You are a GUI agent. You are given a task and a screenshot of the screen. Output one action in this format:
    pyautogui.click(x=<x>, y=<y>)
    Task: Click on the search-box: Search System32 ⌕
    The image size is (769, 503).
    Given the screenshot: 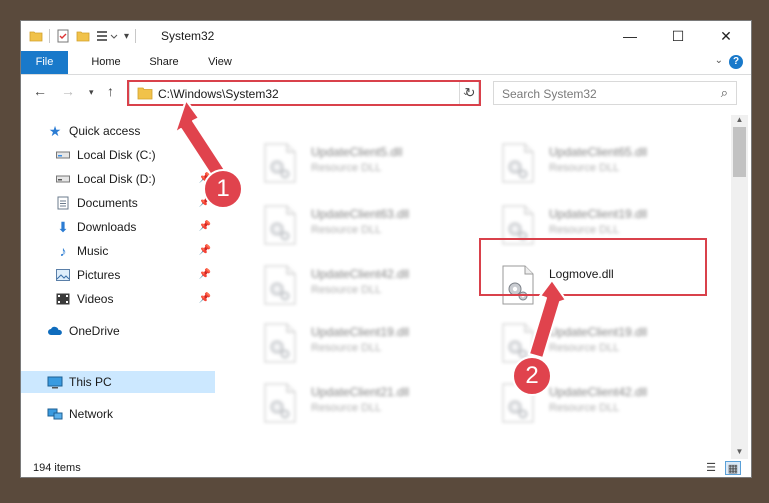 What is the action you would take?
    pyautogui.click(x=615, y=93)
    